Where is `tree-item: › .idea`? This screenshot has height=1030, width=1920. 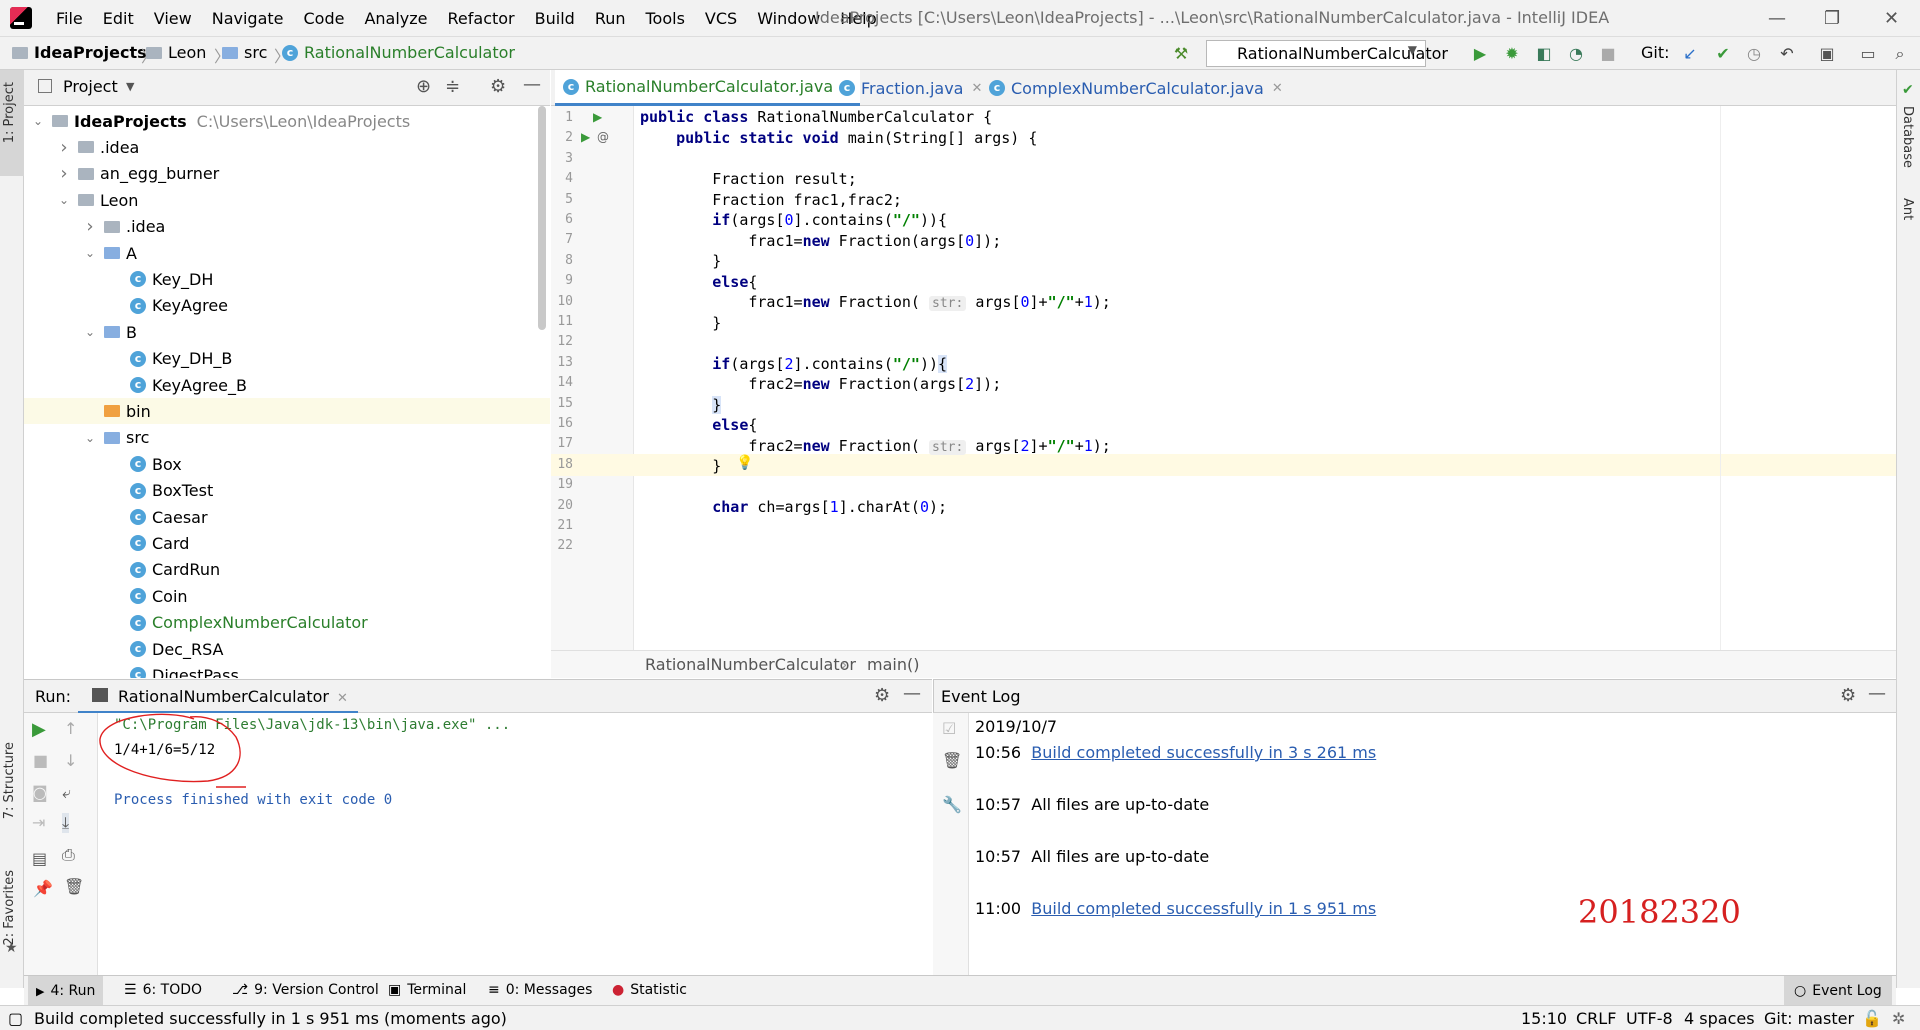
tree-item: › .idea is located at coordinates (287, 147).